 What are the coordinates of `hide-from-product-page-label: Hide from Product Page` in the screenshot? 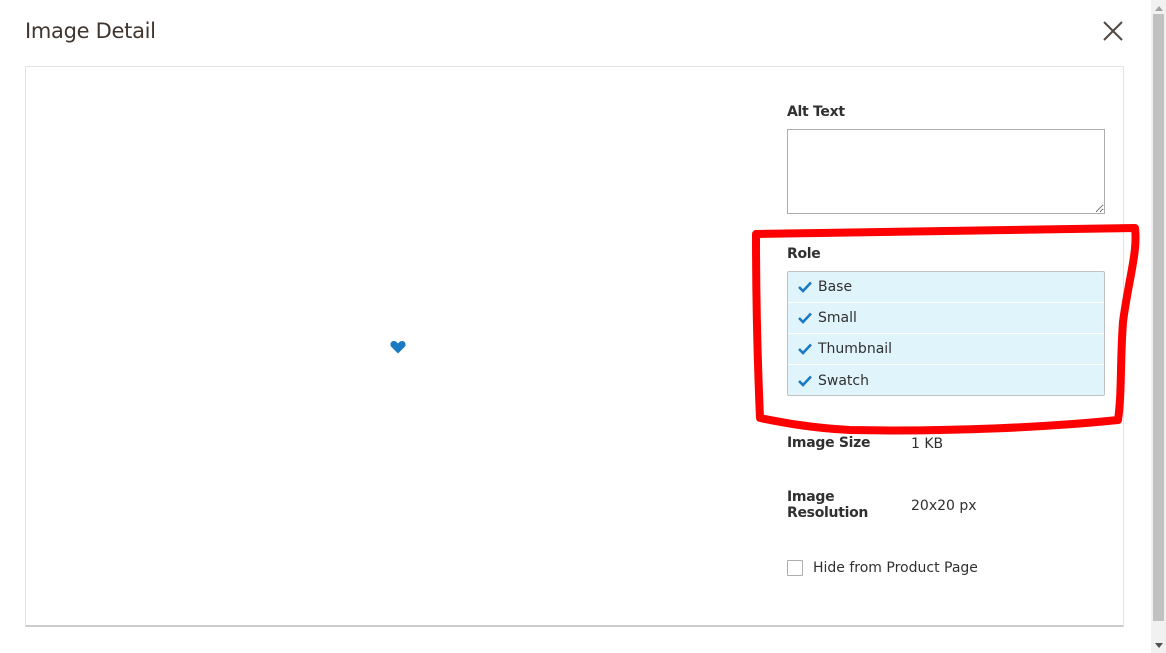 It's located at (895, 568).